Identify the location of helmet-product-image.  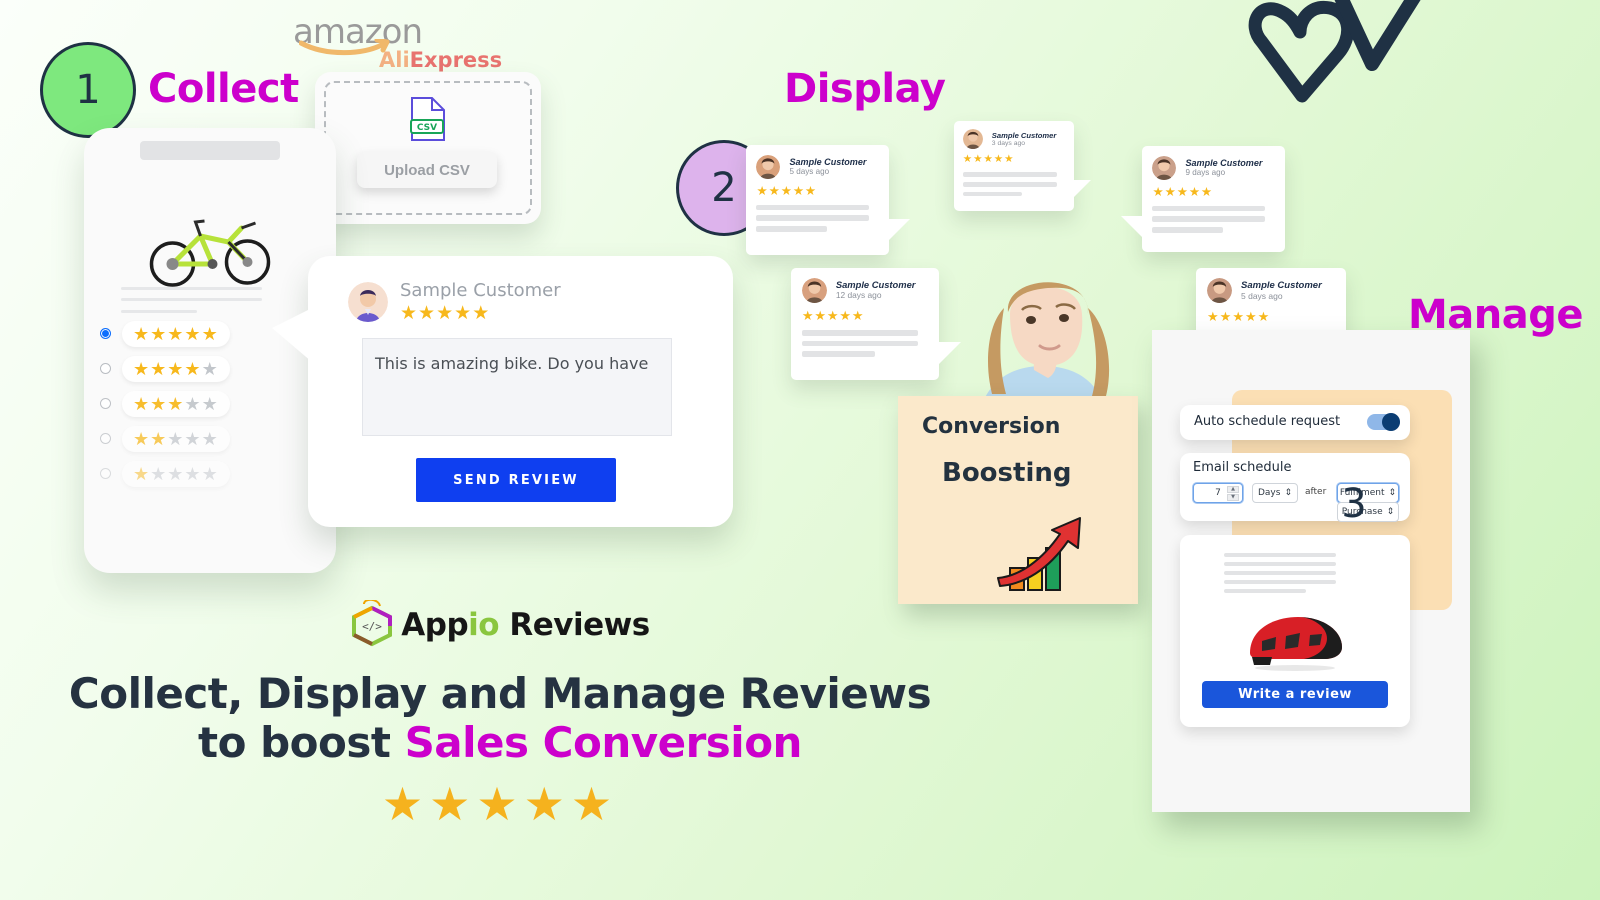
(1295, 644).